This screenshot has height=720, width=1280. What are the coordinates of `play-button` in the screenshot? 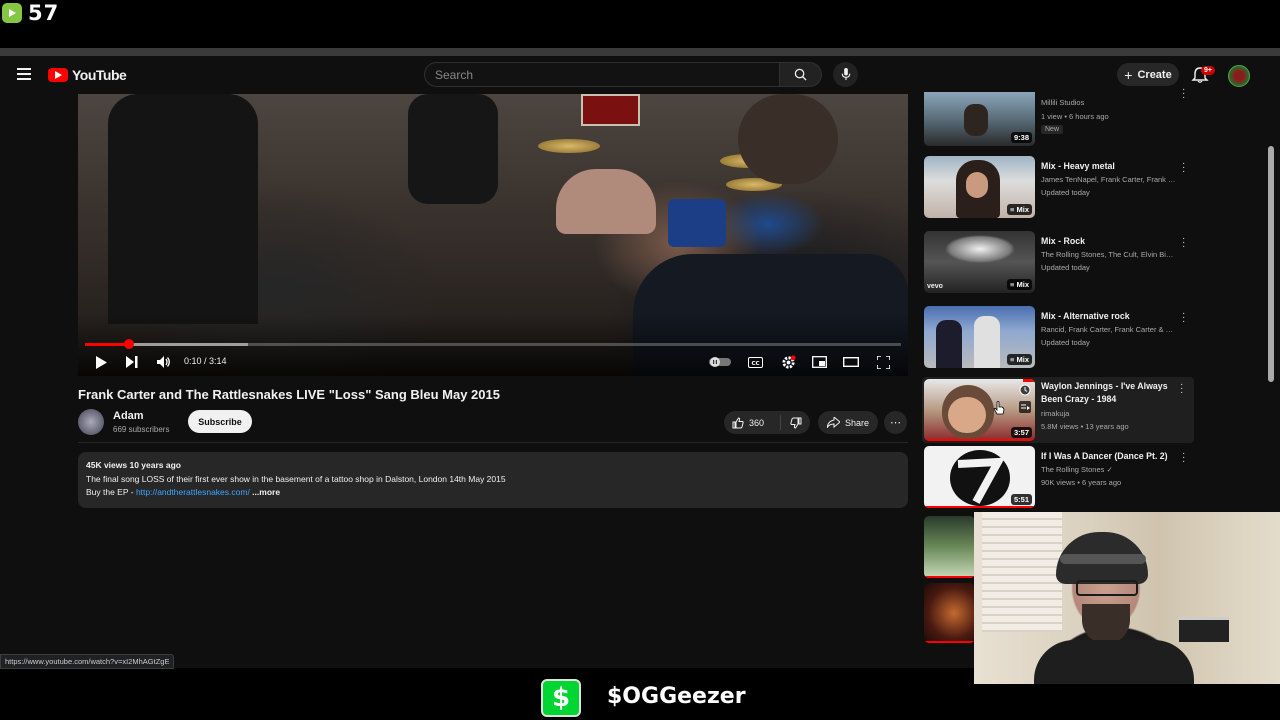 It's located at (101, 362).